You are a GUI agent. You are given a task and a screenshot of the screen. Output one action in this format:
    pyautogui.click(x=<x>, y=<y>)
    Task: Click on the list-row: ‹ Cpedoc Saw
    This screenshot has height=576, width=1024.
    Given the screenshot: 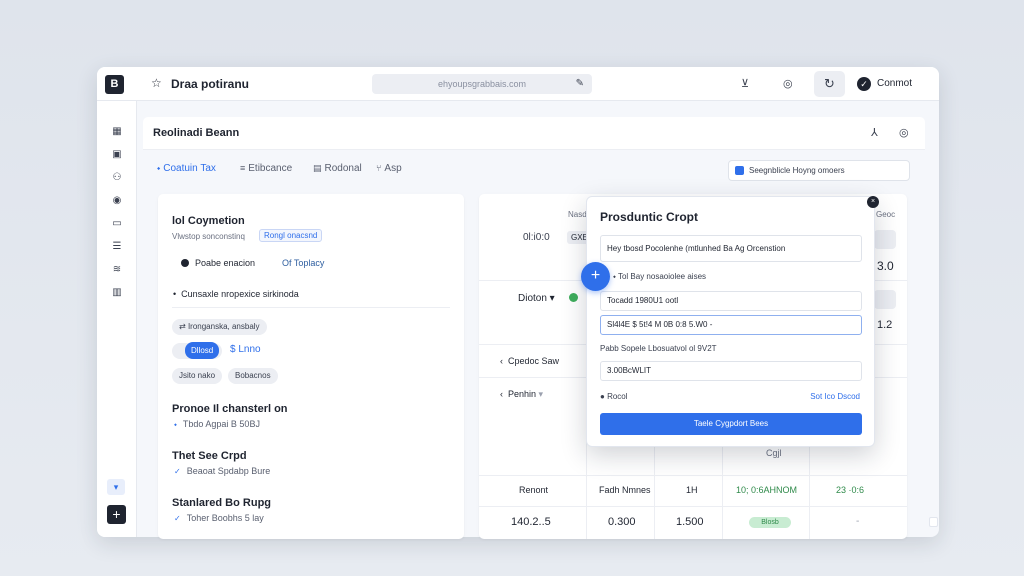 What is the action you would take?
    pyautogui.click(x=529, y=361)
    